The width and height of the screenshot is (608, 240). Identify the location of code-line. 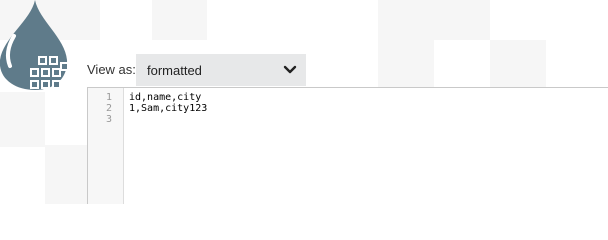
(368, 119).